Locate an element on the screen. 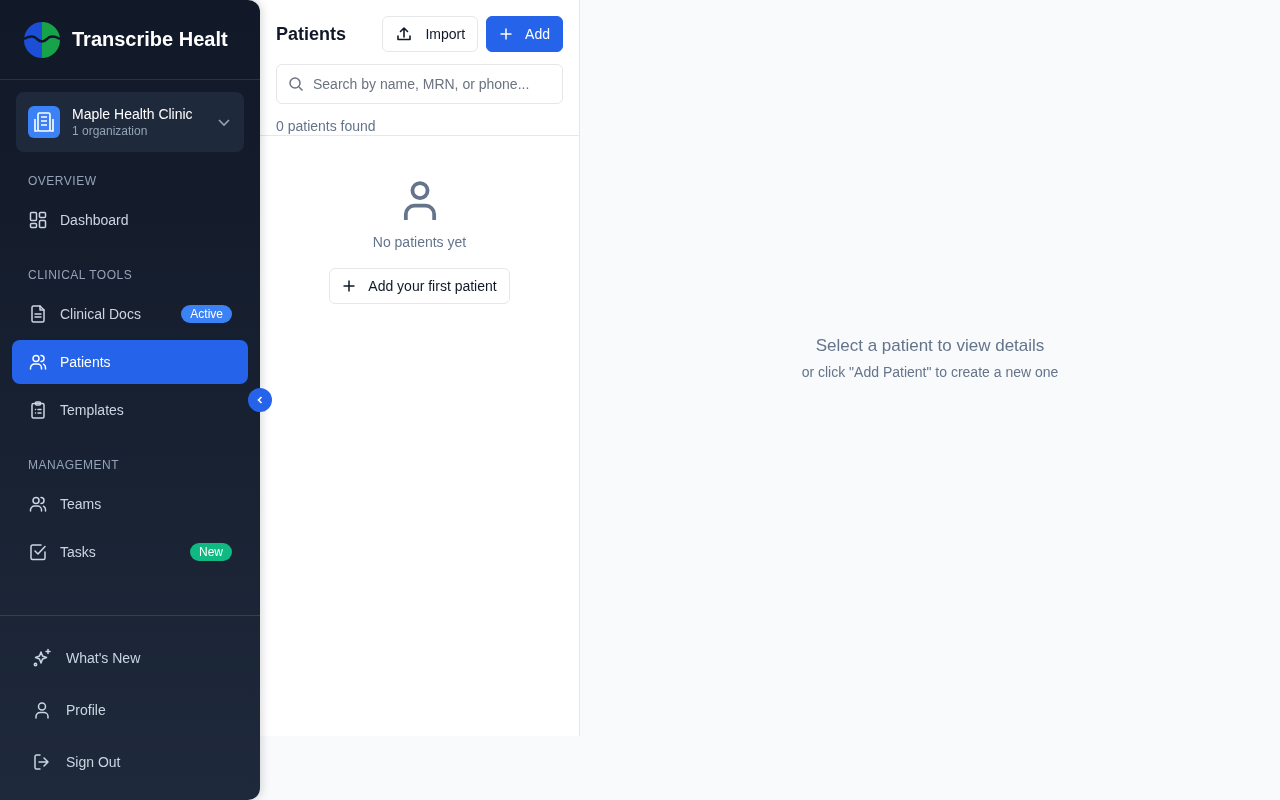  footer-link: Profile is located at coordinates (130, 710).